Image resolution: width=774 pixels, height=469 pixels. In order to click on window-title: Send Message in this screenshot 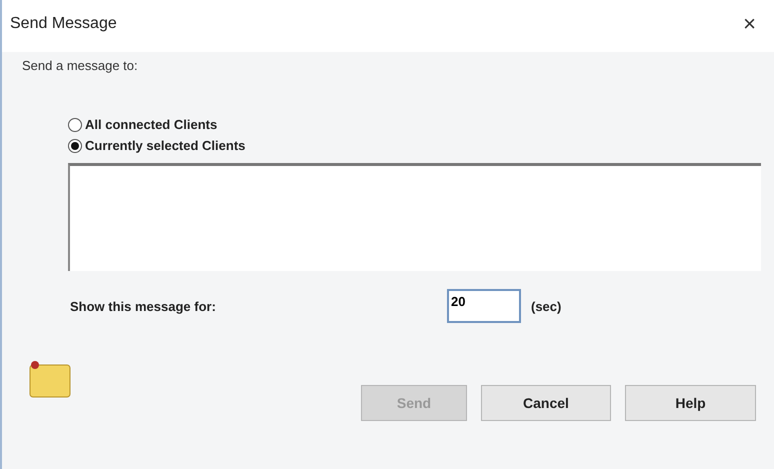, I will do `click(63, 24)`.